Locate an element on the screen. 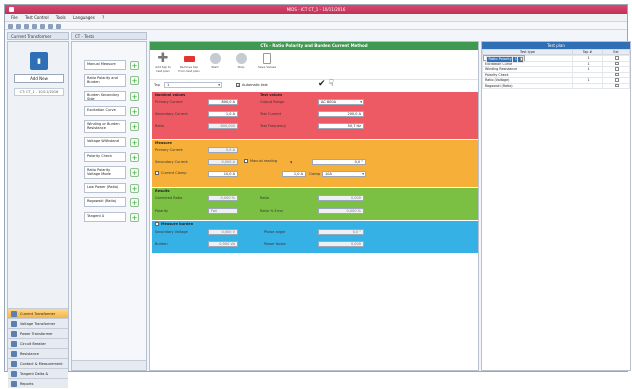 The image size is (632, 389). menu-help: ? is located at coordinates (103, 17).